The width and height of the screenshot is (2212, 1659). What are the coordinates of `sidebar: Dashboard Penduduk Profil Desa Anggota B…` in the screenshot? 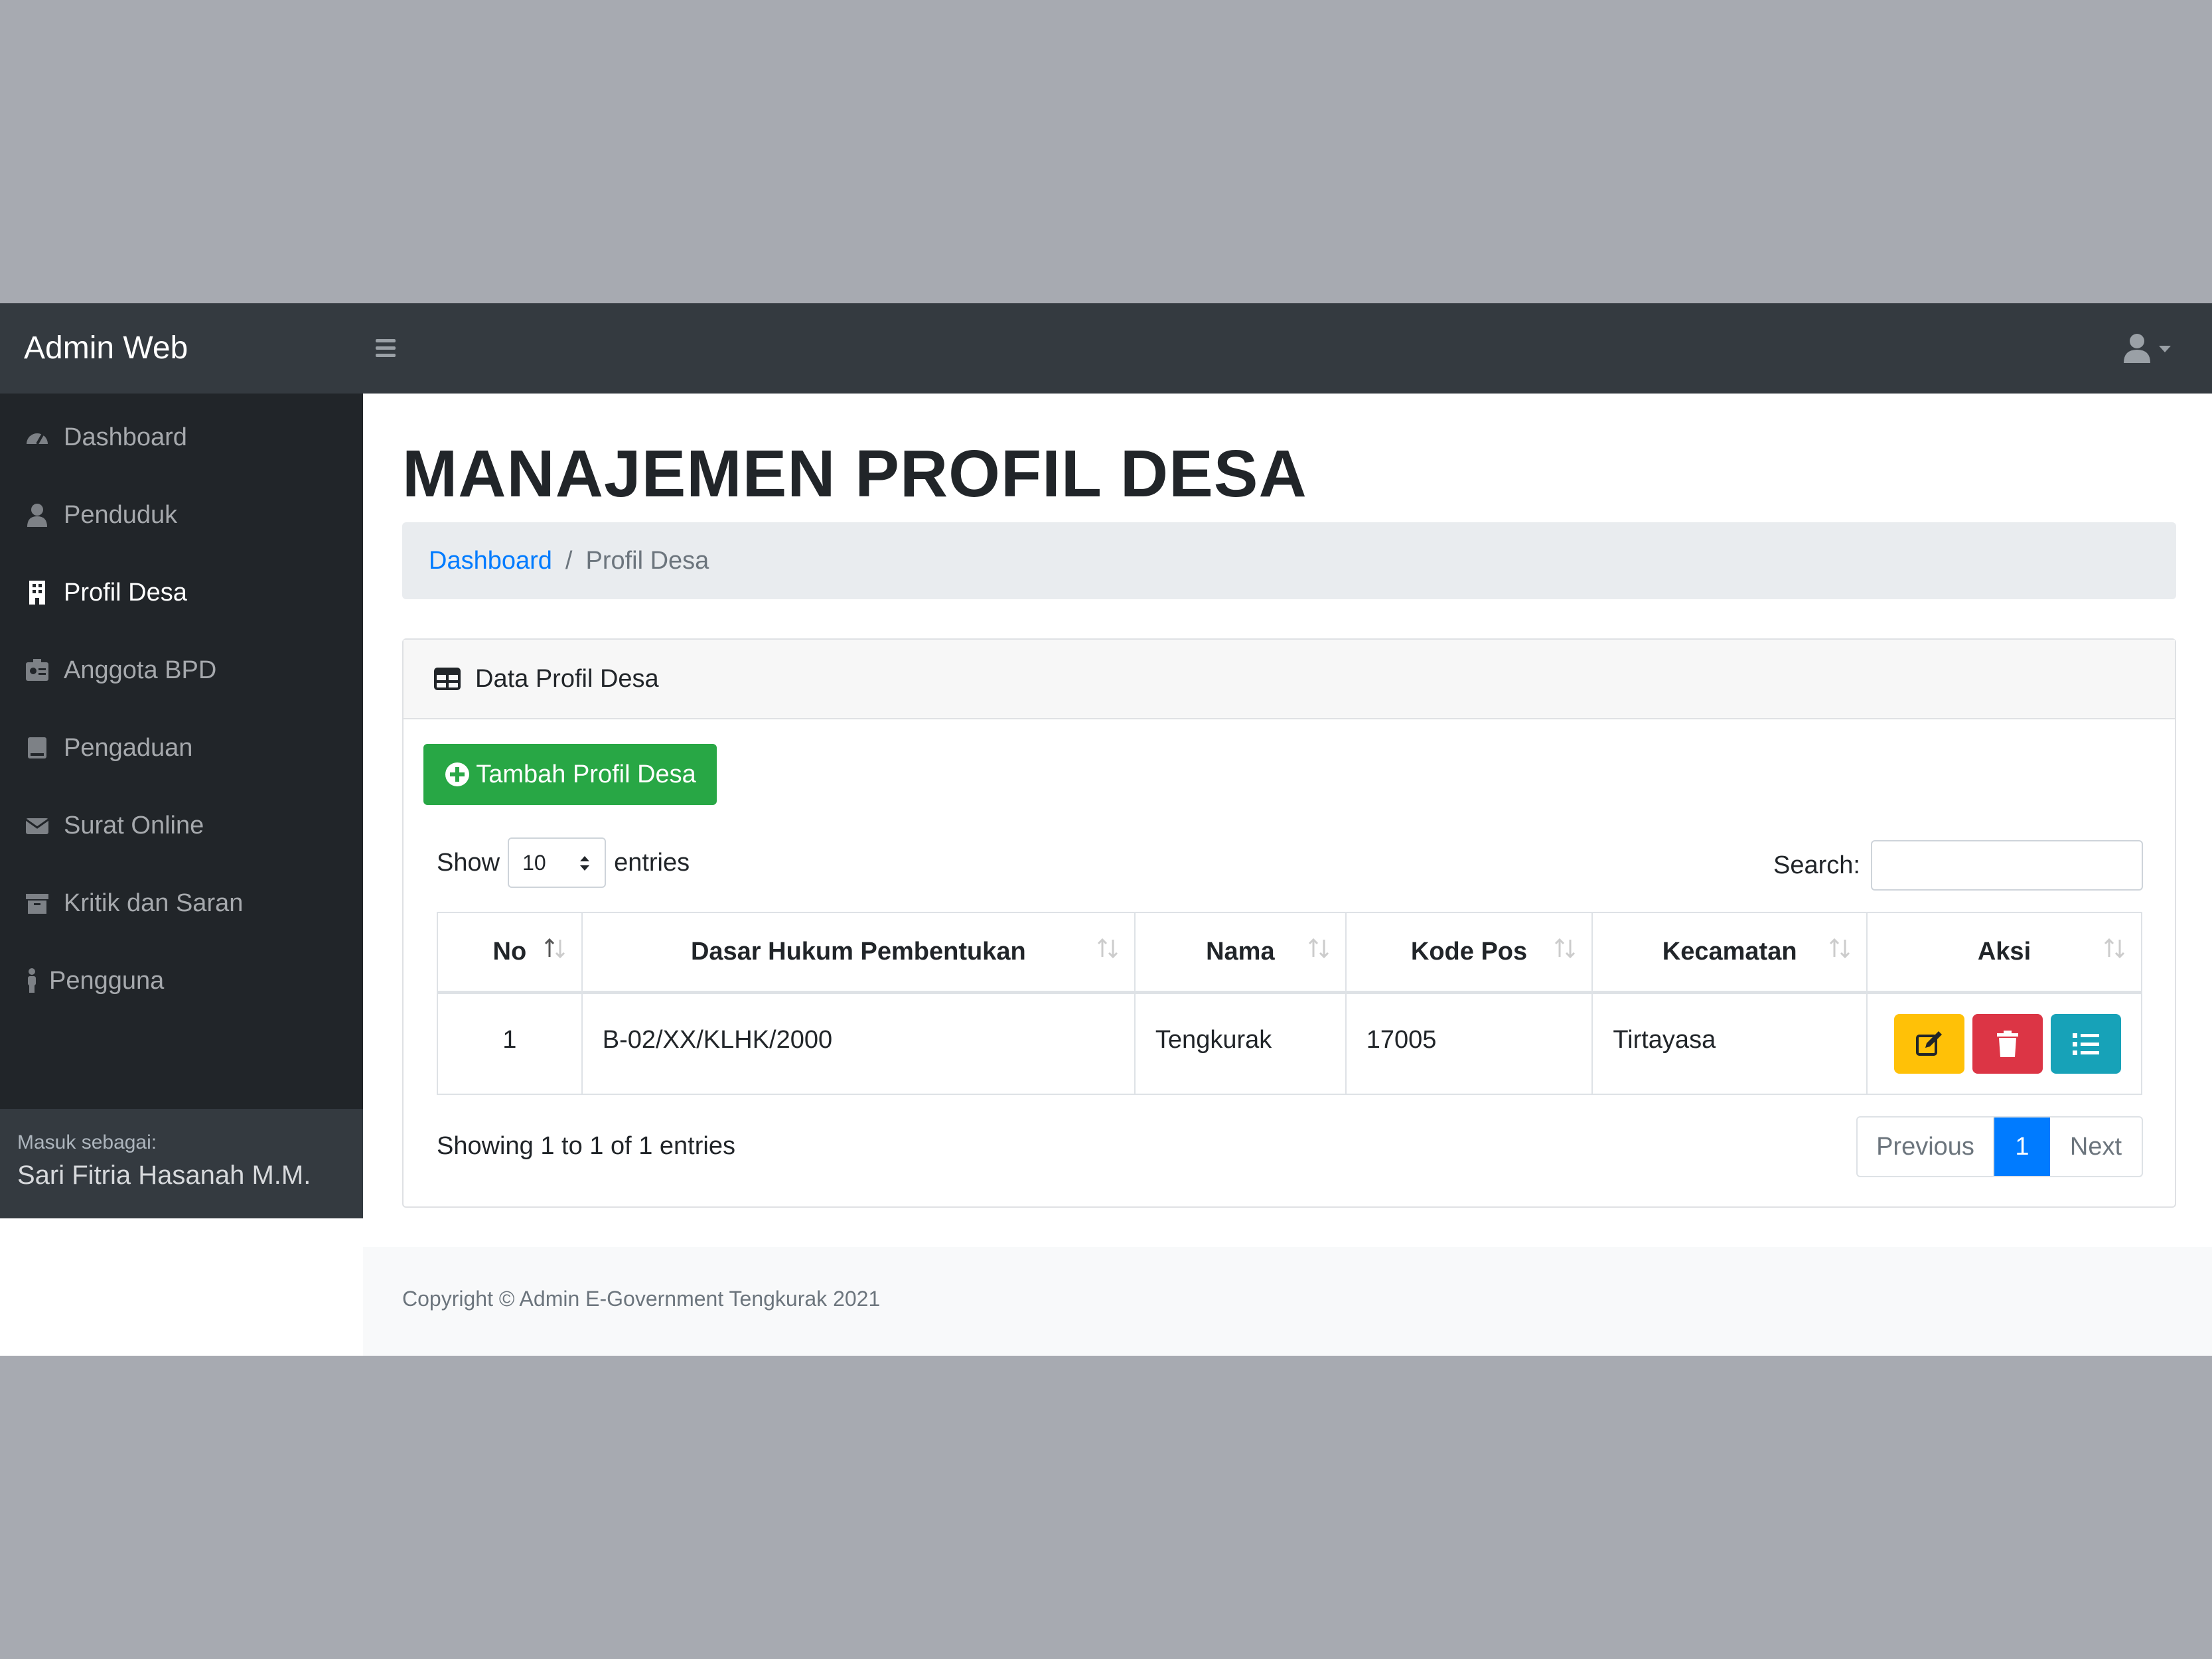 It's located at (182, 751).